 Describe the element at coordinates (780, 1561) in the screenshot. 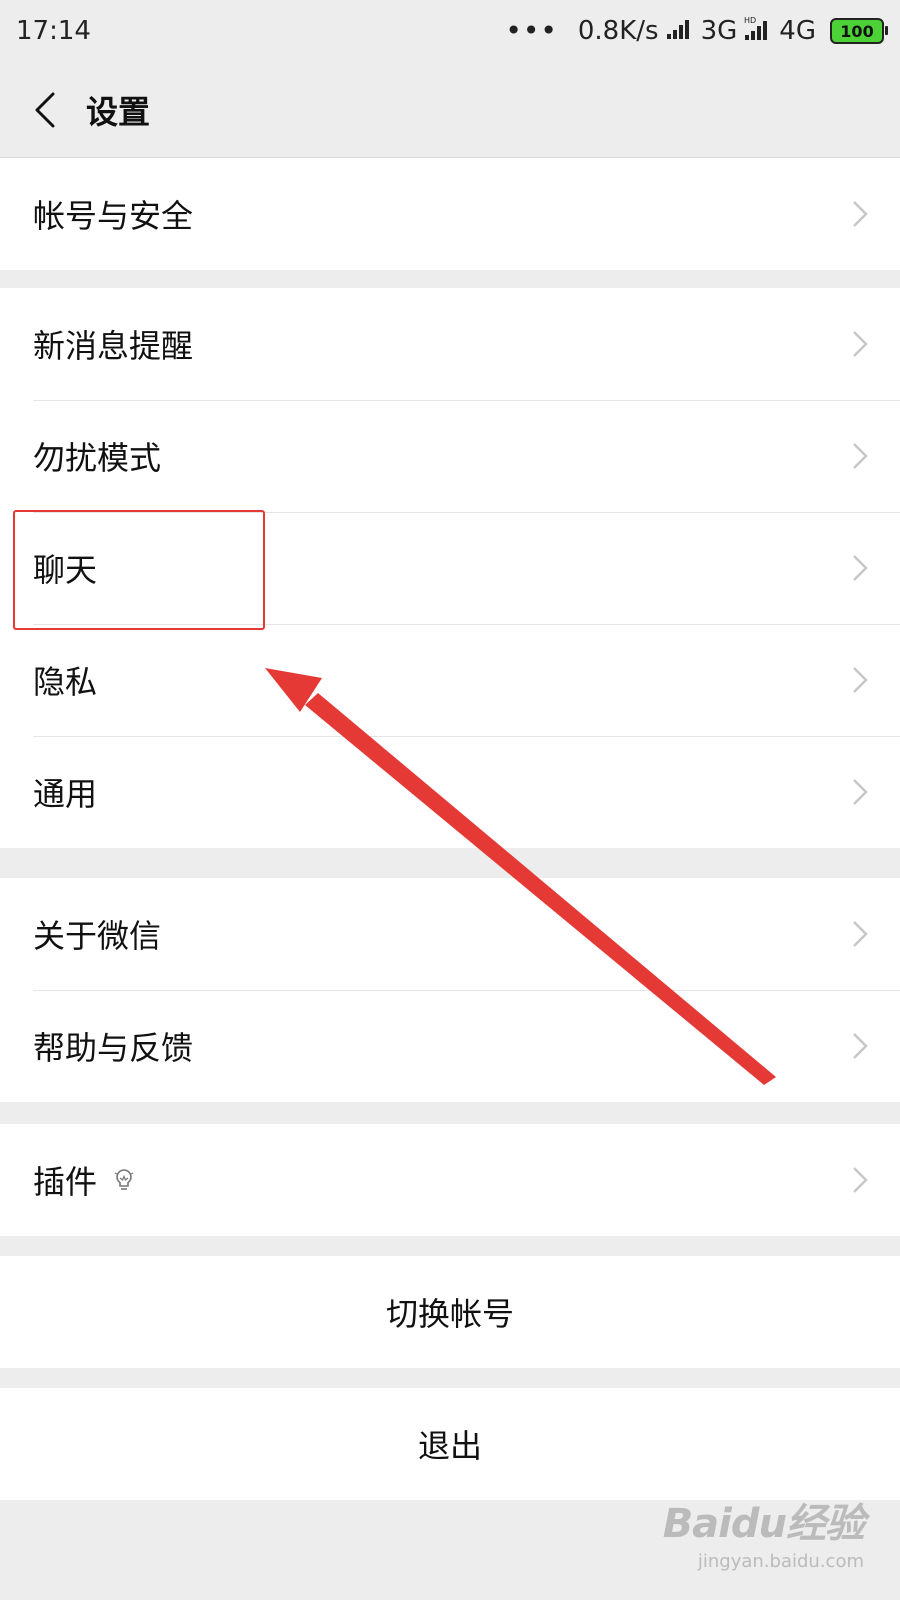

I see `watermark-url: jingyan.baidu.com` at that location.